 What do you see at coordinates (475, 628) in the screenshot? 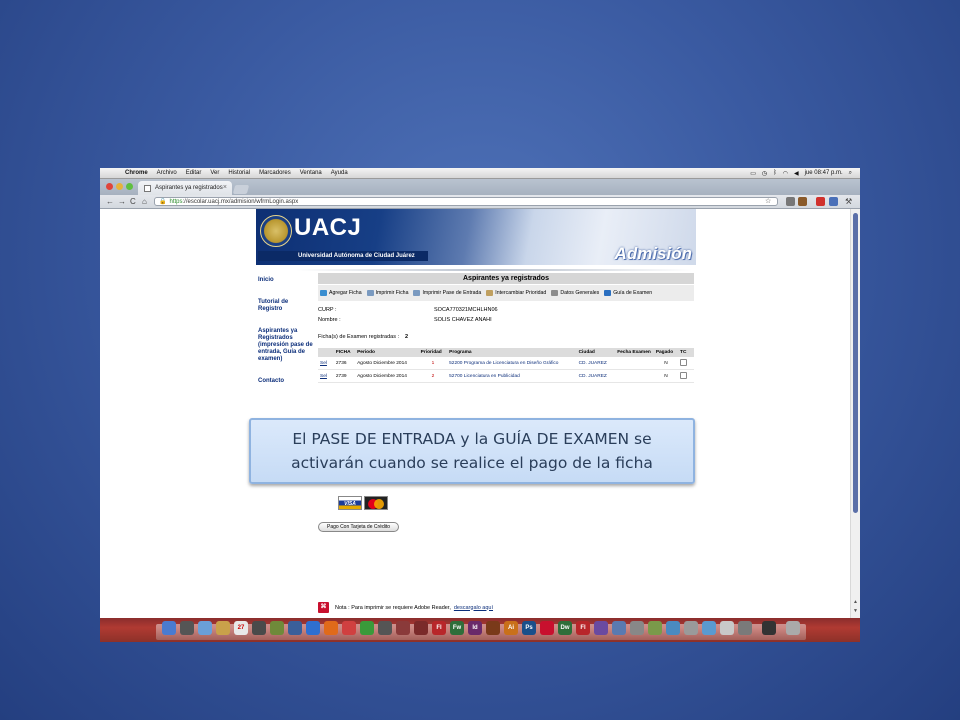
I see `indesign-icon: Id` at bounding box center [475, 628].